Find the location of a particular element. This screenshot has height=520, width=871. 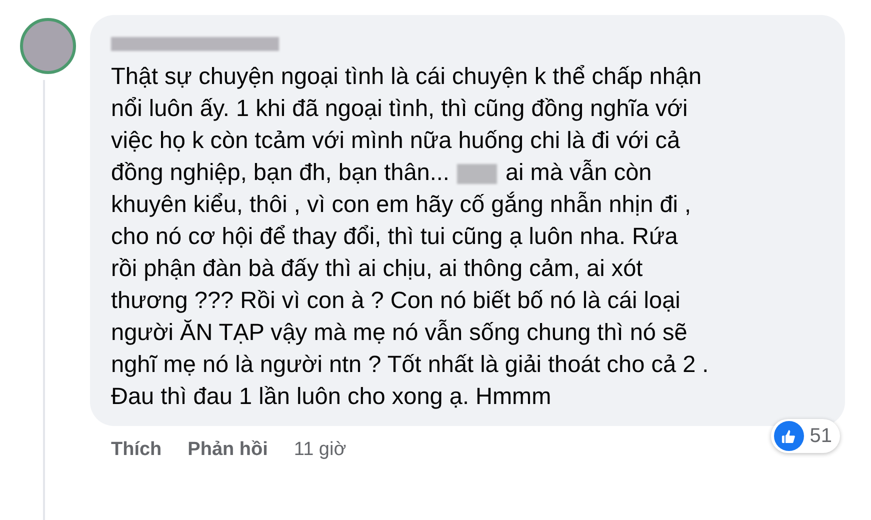

reply-link: Phản hồi is located at coordinates (228, 450).